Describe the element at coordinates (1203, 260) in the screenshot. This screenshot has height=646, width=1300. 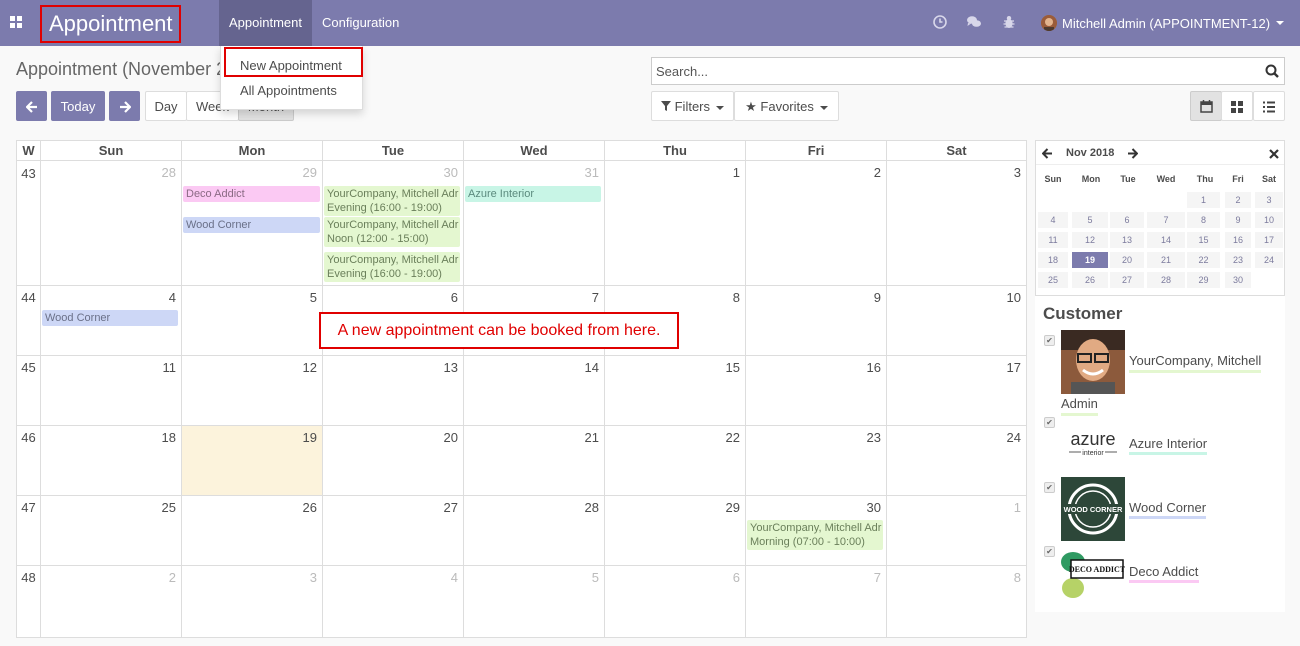
I see `mini-day: 22` at that location.